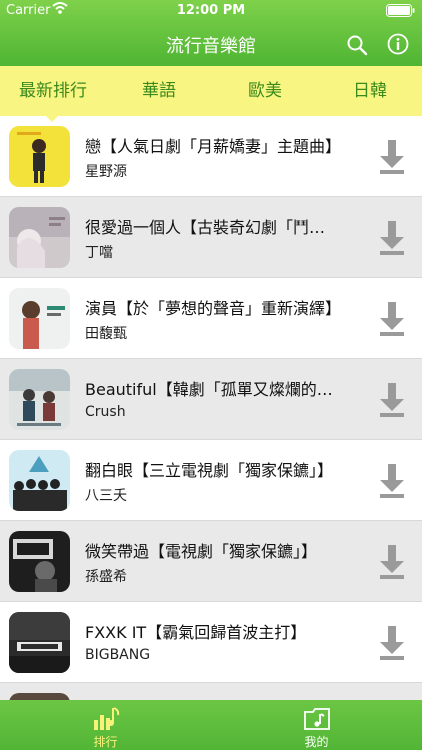  What do you see at coordinates (118, 655) in the screenshot?
I see `song-artist: BIGBANG` at bounding box center [118, 655].